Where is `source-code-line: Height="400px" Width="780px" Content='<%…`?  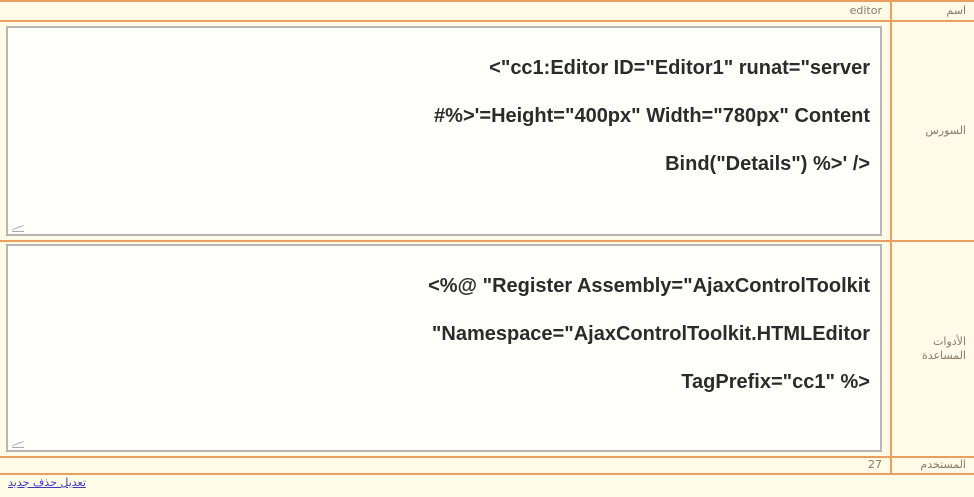 source-code-line: Height="400px" Width="780px" Content='<%… is located at coordinates (652, 116).